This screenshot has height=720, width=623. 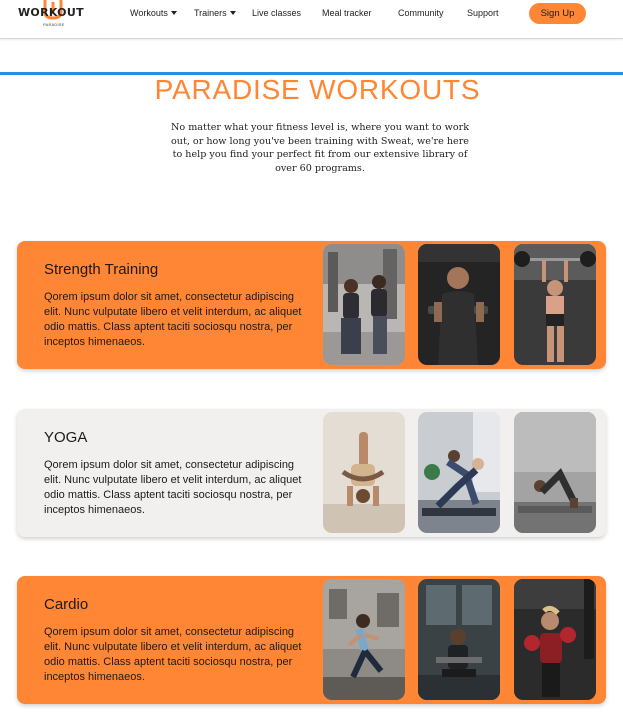 I want to click on partner-yoga-photo, so click(x=459, y=472).